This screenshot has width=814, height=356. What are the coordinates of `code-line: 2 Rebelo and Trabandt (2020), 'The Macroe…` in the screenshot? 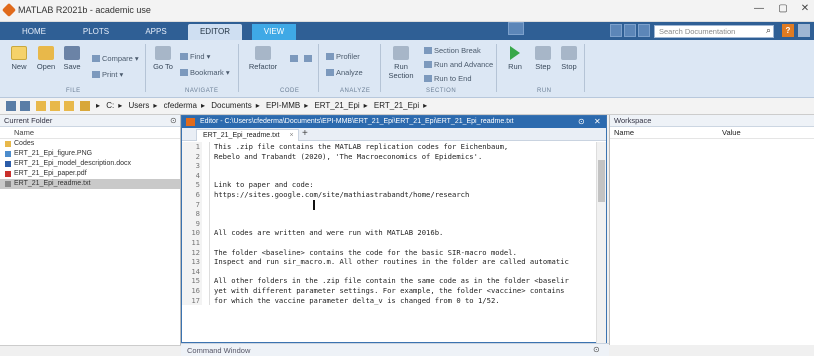 It's located at (388, 156).